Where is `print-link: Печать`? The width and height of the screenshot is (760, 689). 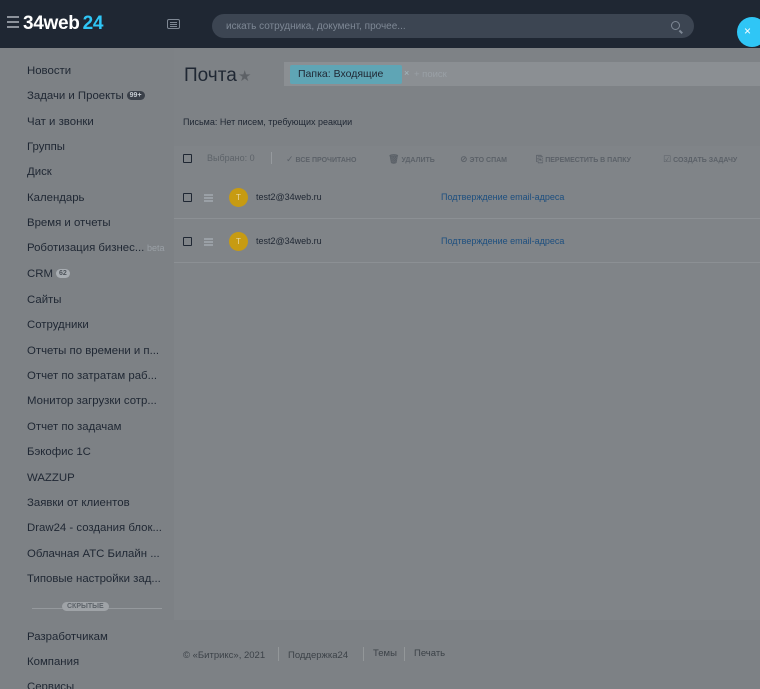 print-link: Печать is located at coordinates (429, 653).